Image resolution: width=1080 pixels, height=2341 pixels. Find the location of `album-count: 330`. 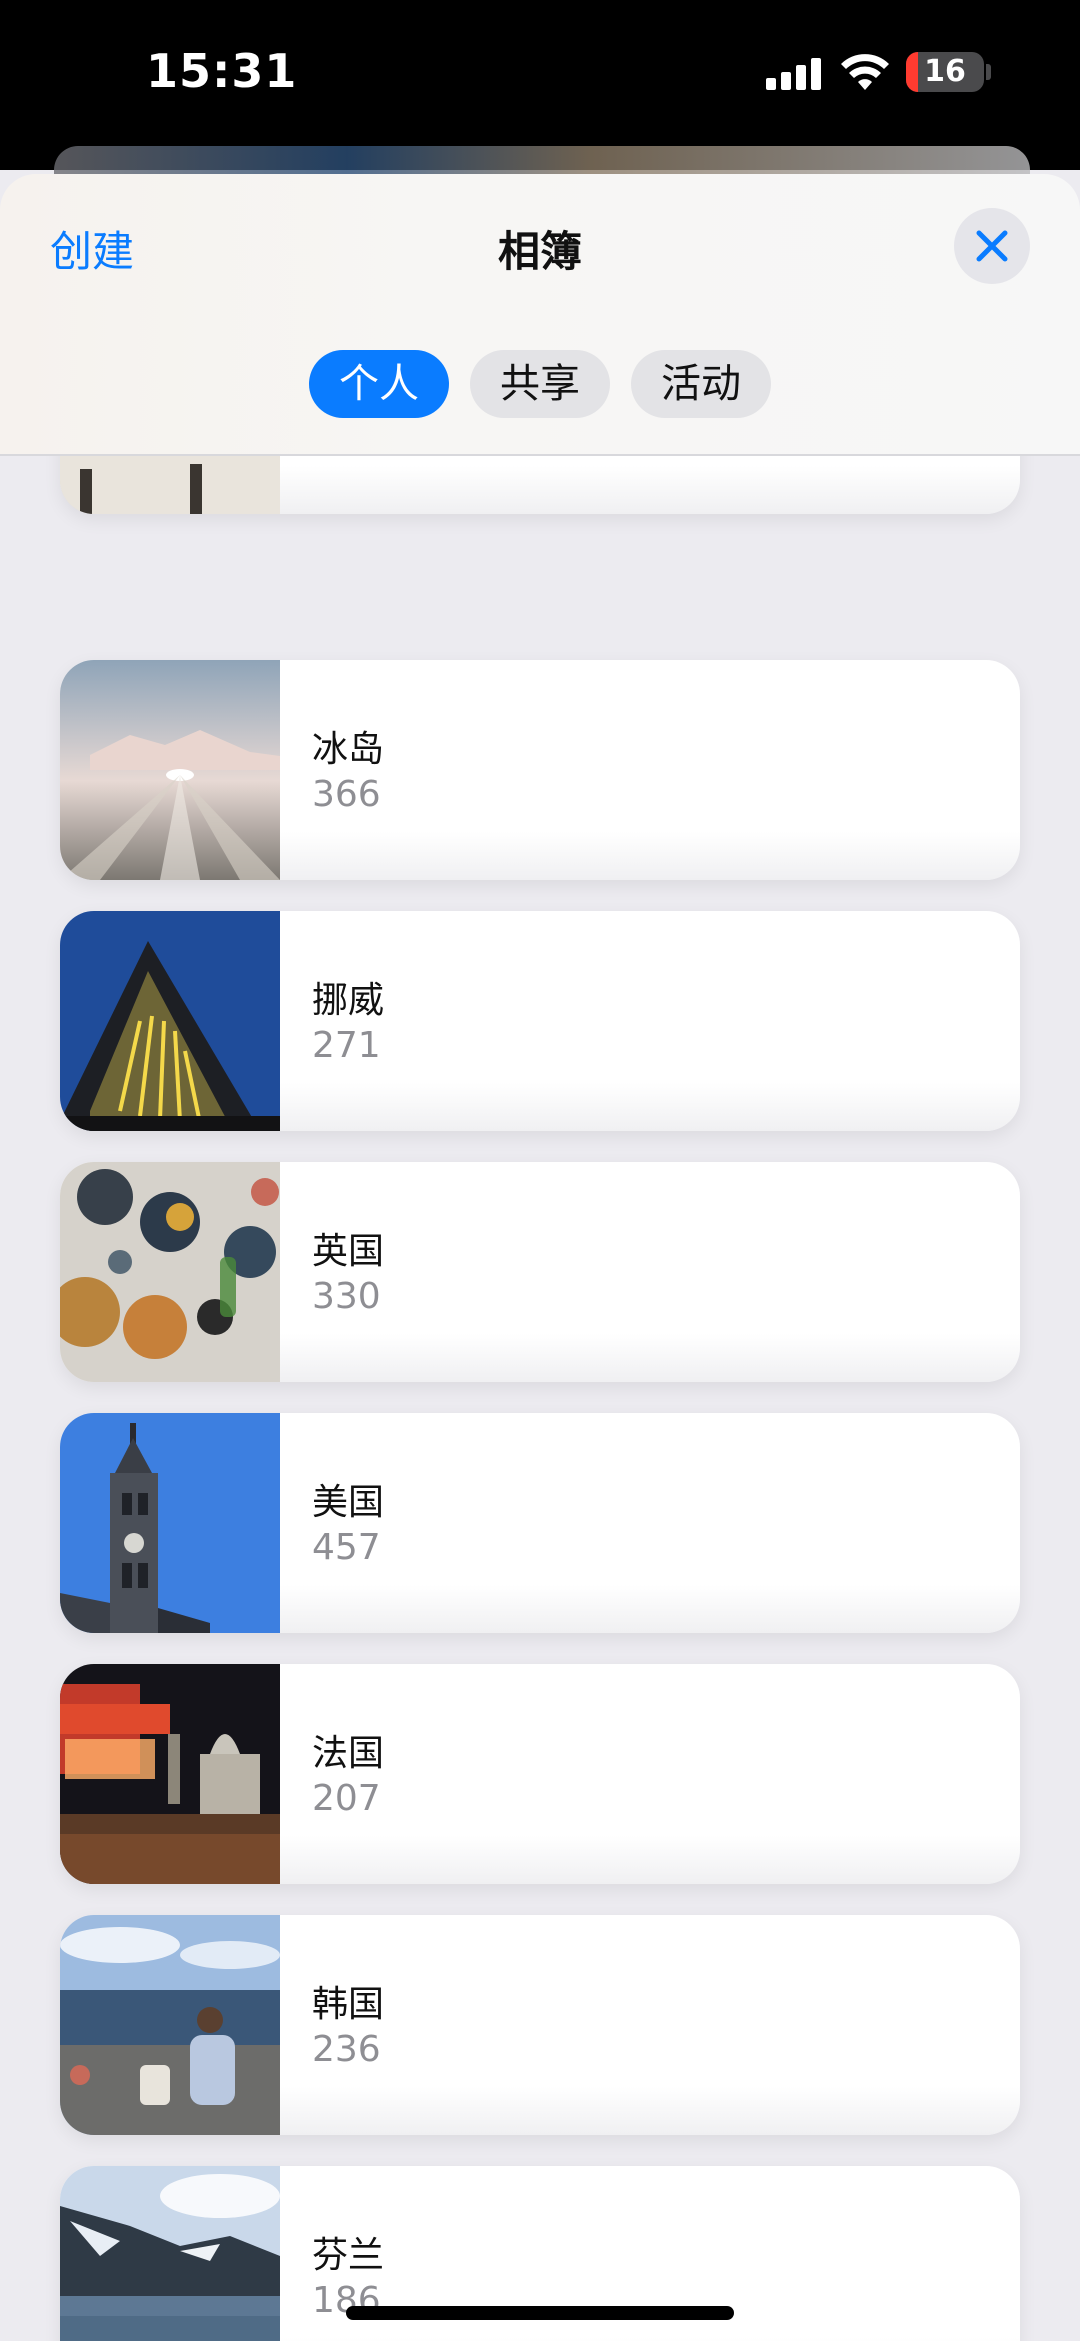

album-count: 330 is located at coordinates (346, 1296).